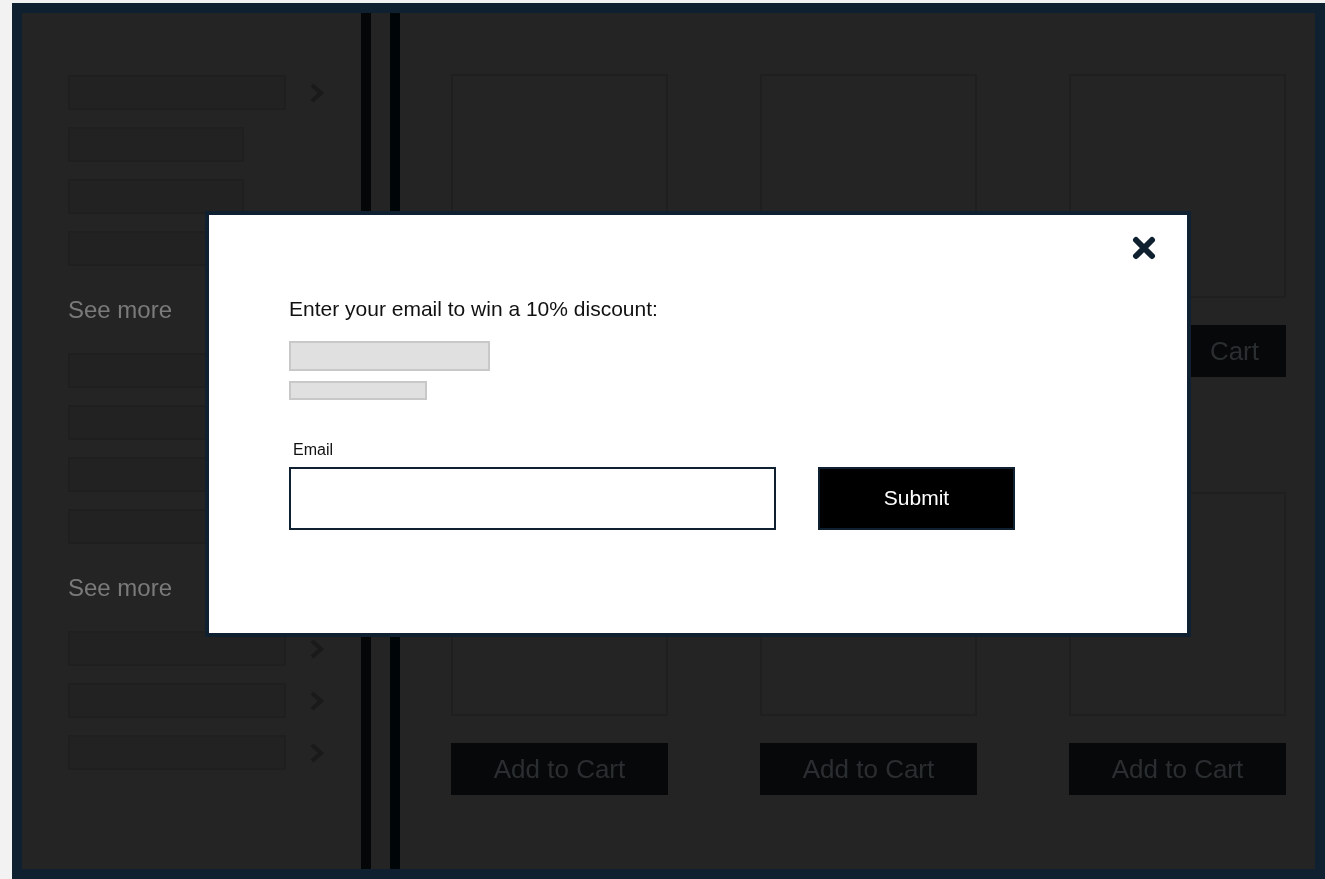 The image size is (1325, 879). Describe the element at coordinates (474, 309) in the screenshot. I see `dialog-prompt: Enter your email to win a 10% discount:` at that location.